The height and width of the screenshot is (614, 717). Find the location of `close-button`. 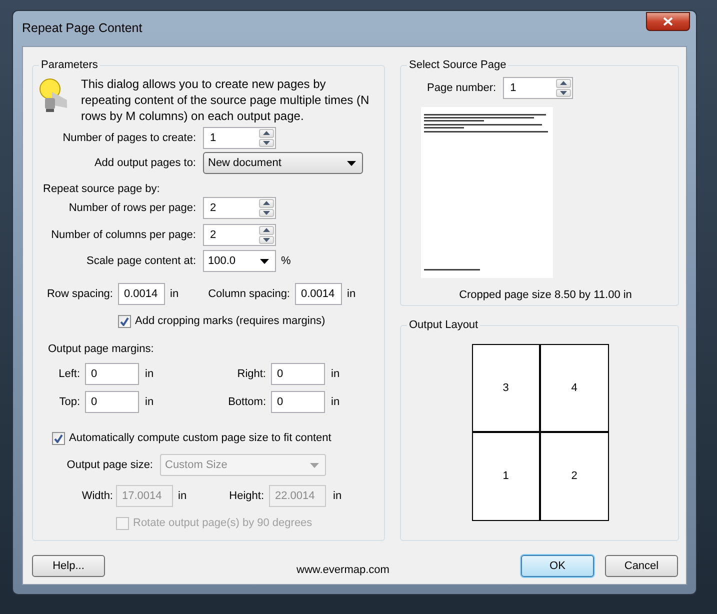

close-button is located at coordinates (668, 21).